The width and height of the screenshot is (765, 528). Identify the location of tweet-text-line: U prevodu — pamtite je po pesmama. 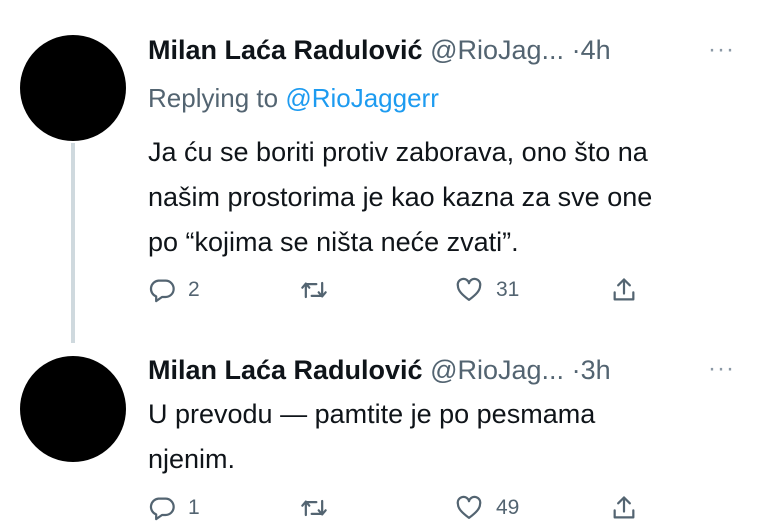
(372, 414).